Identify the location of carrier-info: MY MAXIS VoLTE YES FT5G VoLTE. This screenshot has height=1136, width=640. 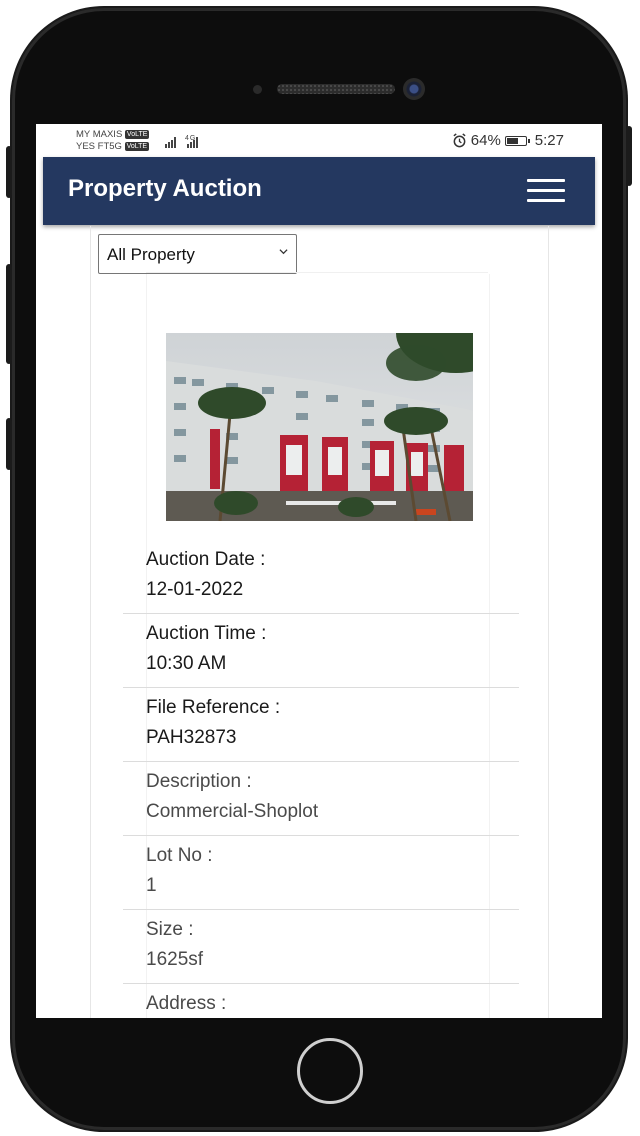
(113, 141).